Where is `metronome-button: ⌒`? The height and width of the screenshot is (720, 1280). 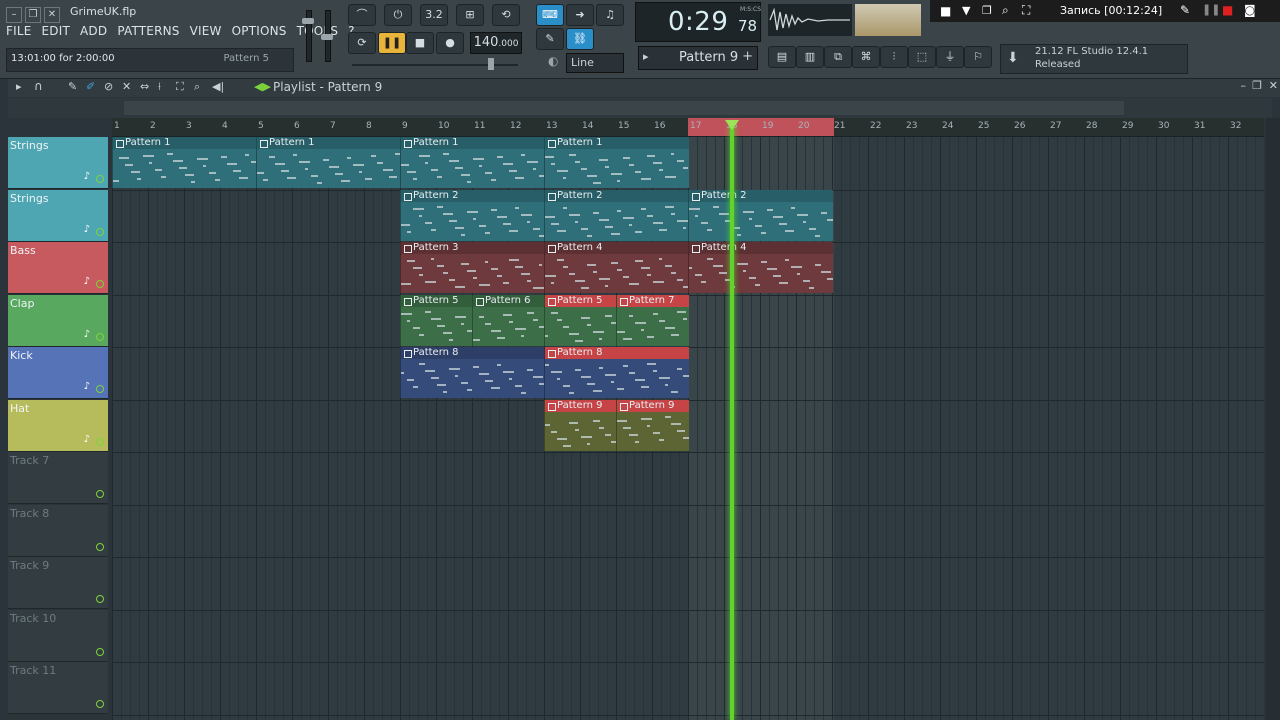
metronome-button: ⌒ is located at coordinates (362, 15).